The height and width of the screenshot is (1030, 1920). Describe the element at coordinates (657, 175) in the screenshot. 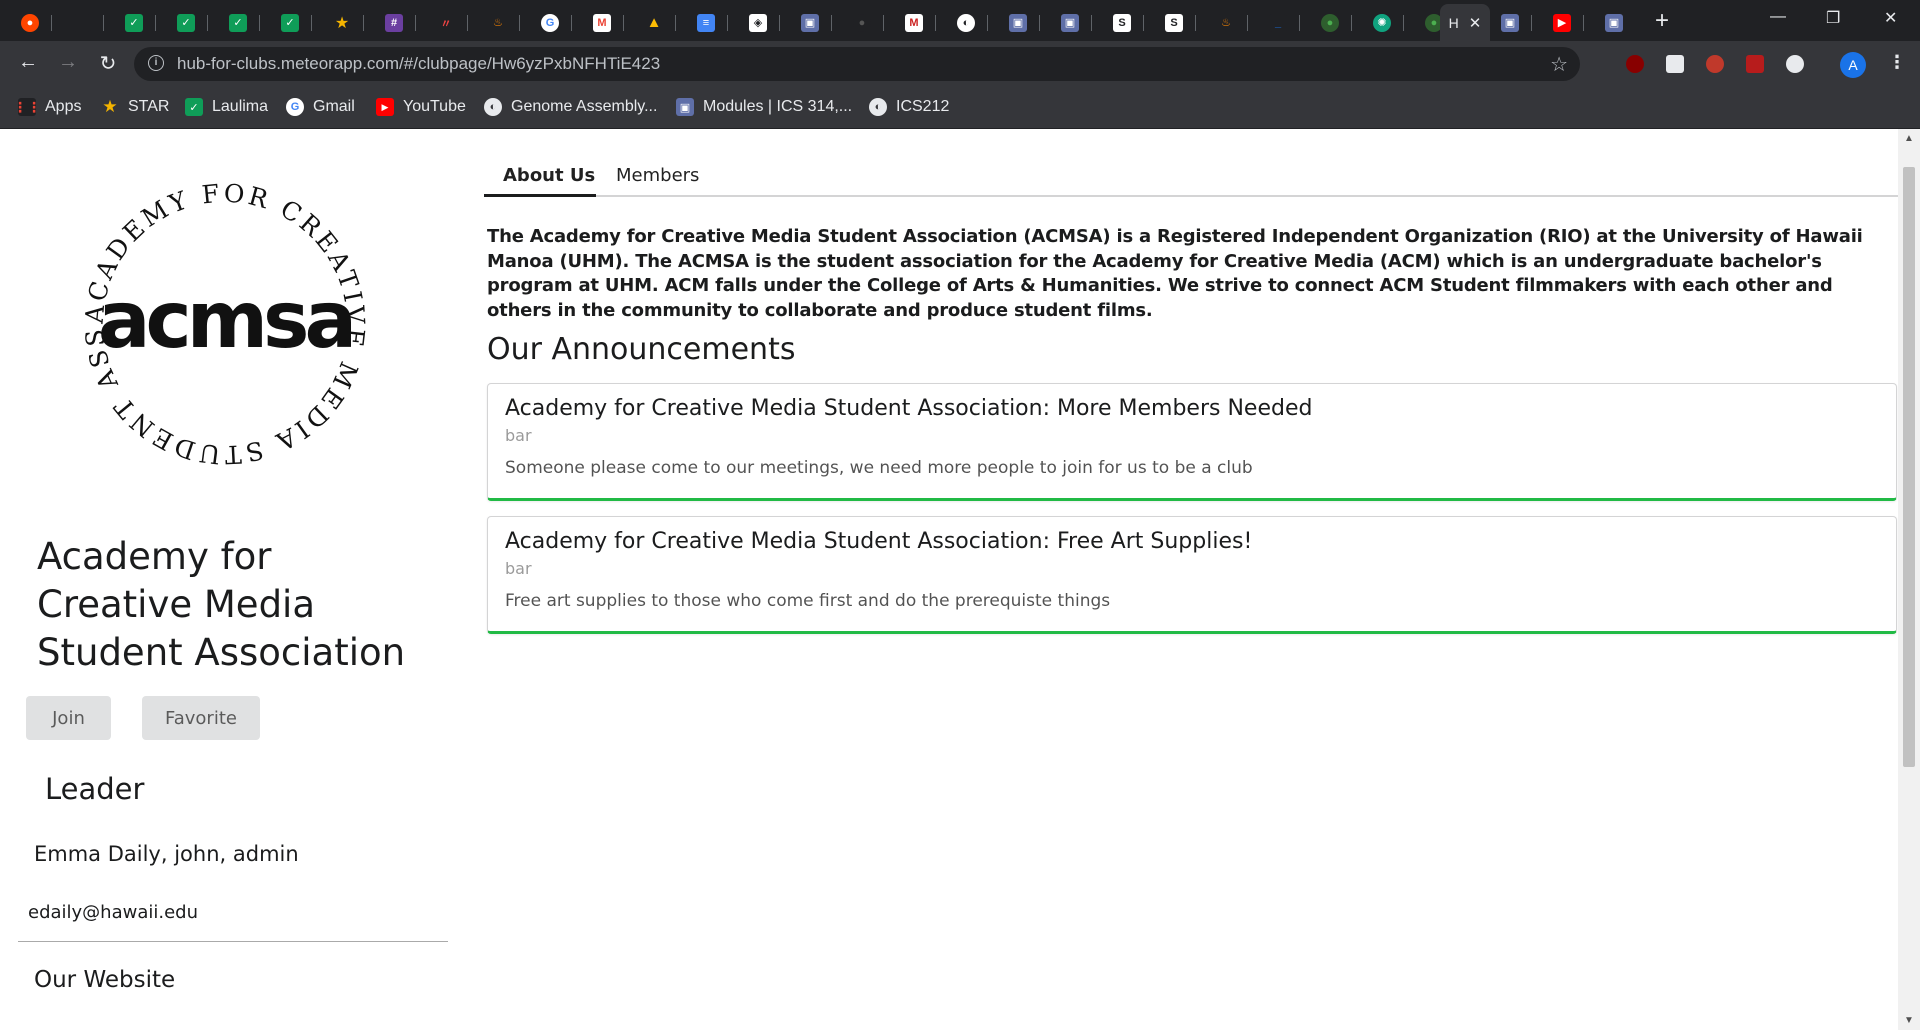

I see `tab-members: Members` at that location.